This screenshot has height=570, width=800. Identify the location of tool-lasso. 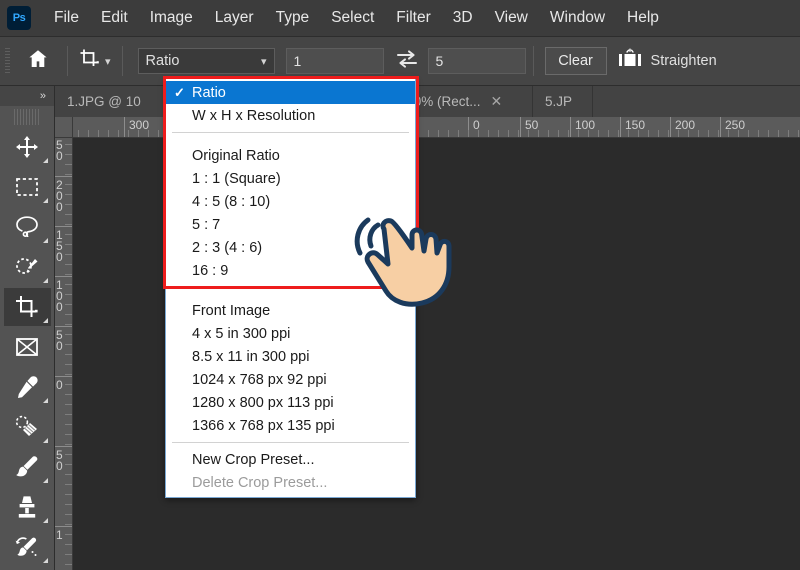
(27, 227).